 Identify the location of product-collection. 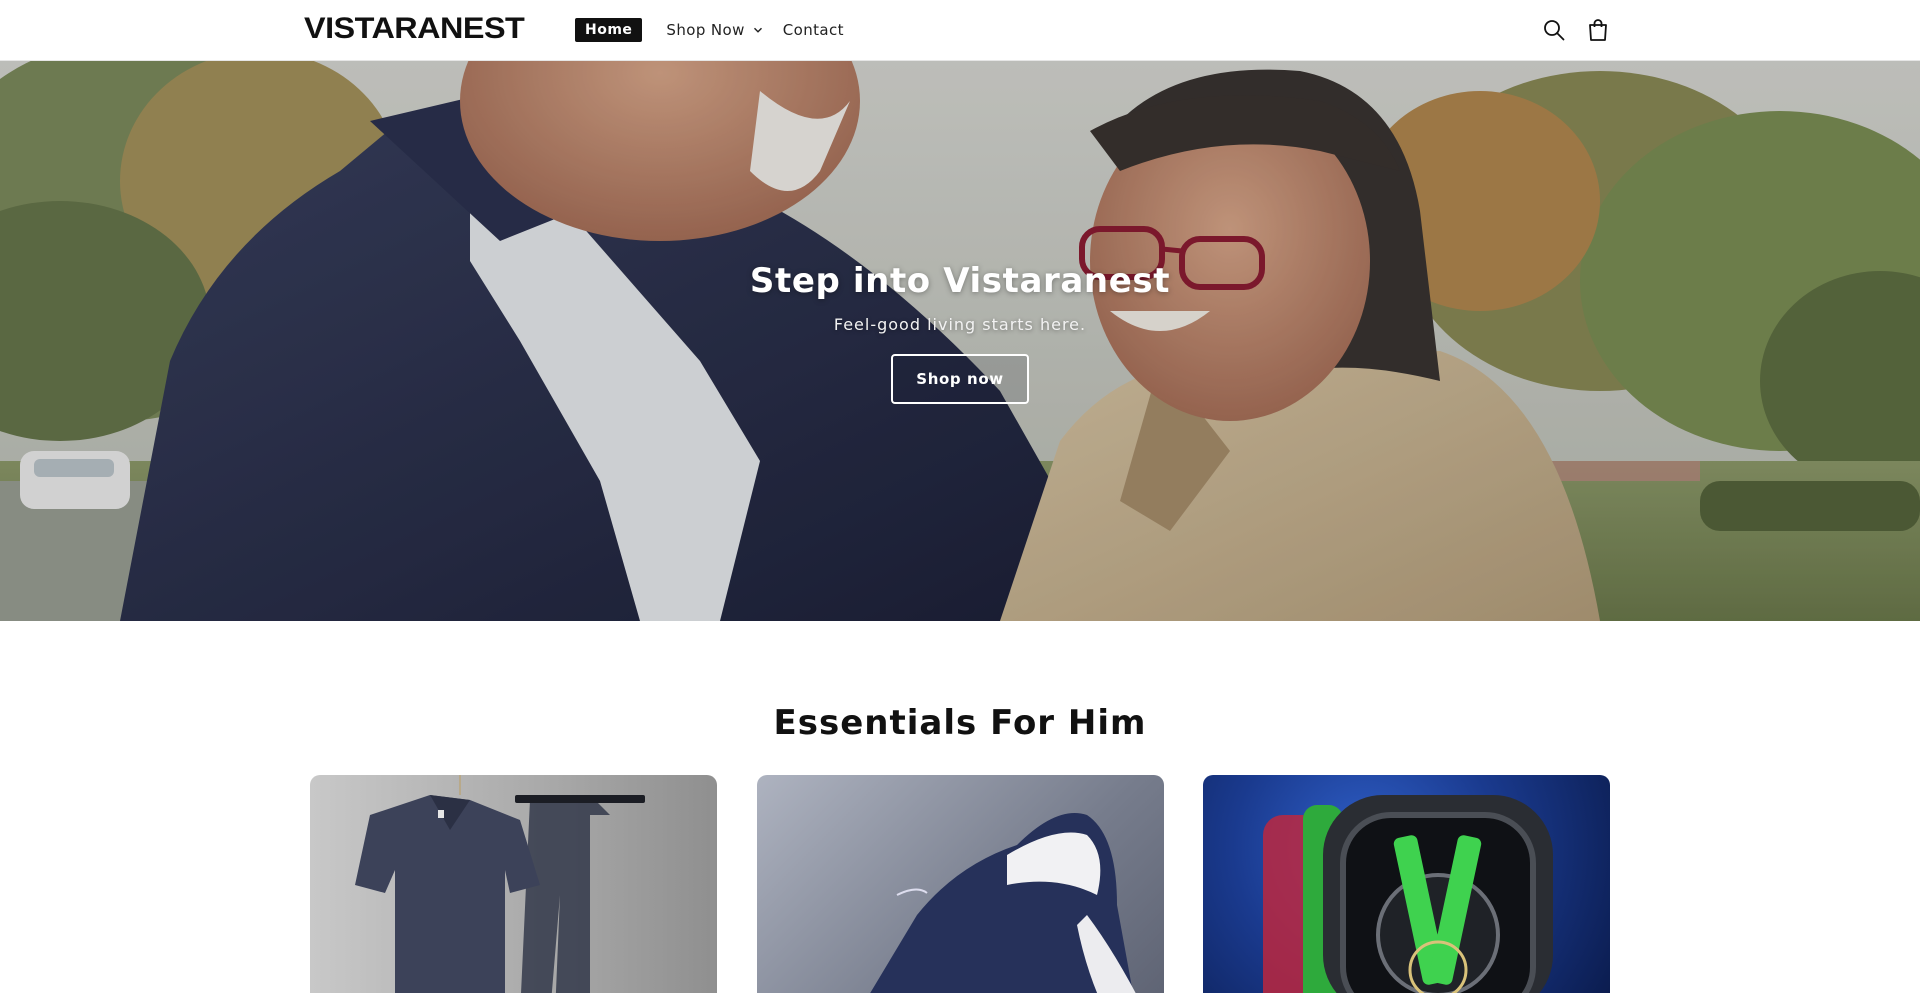
(960, 884).